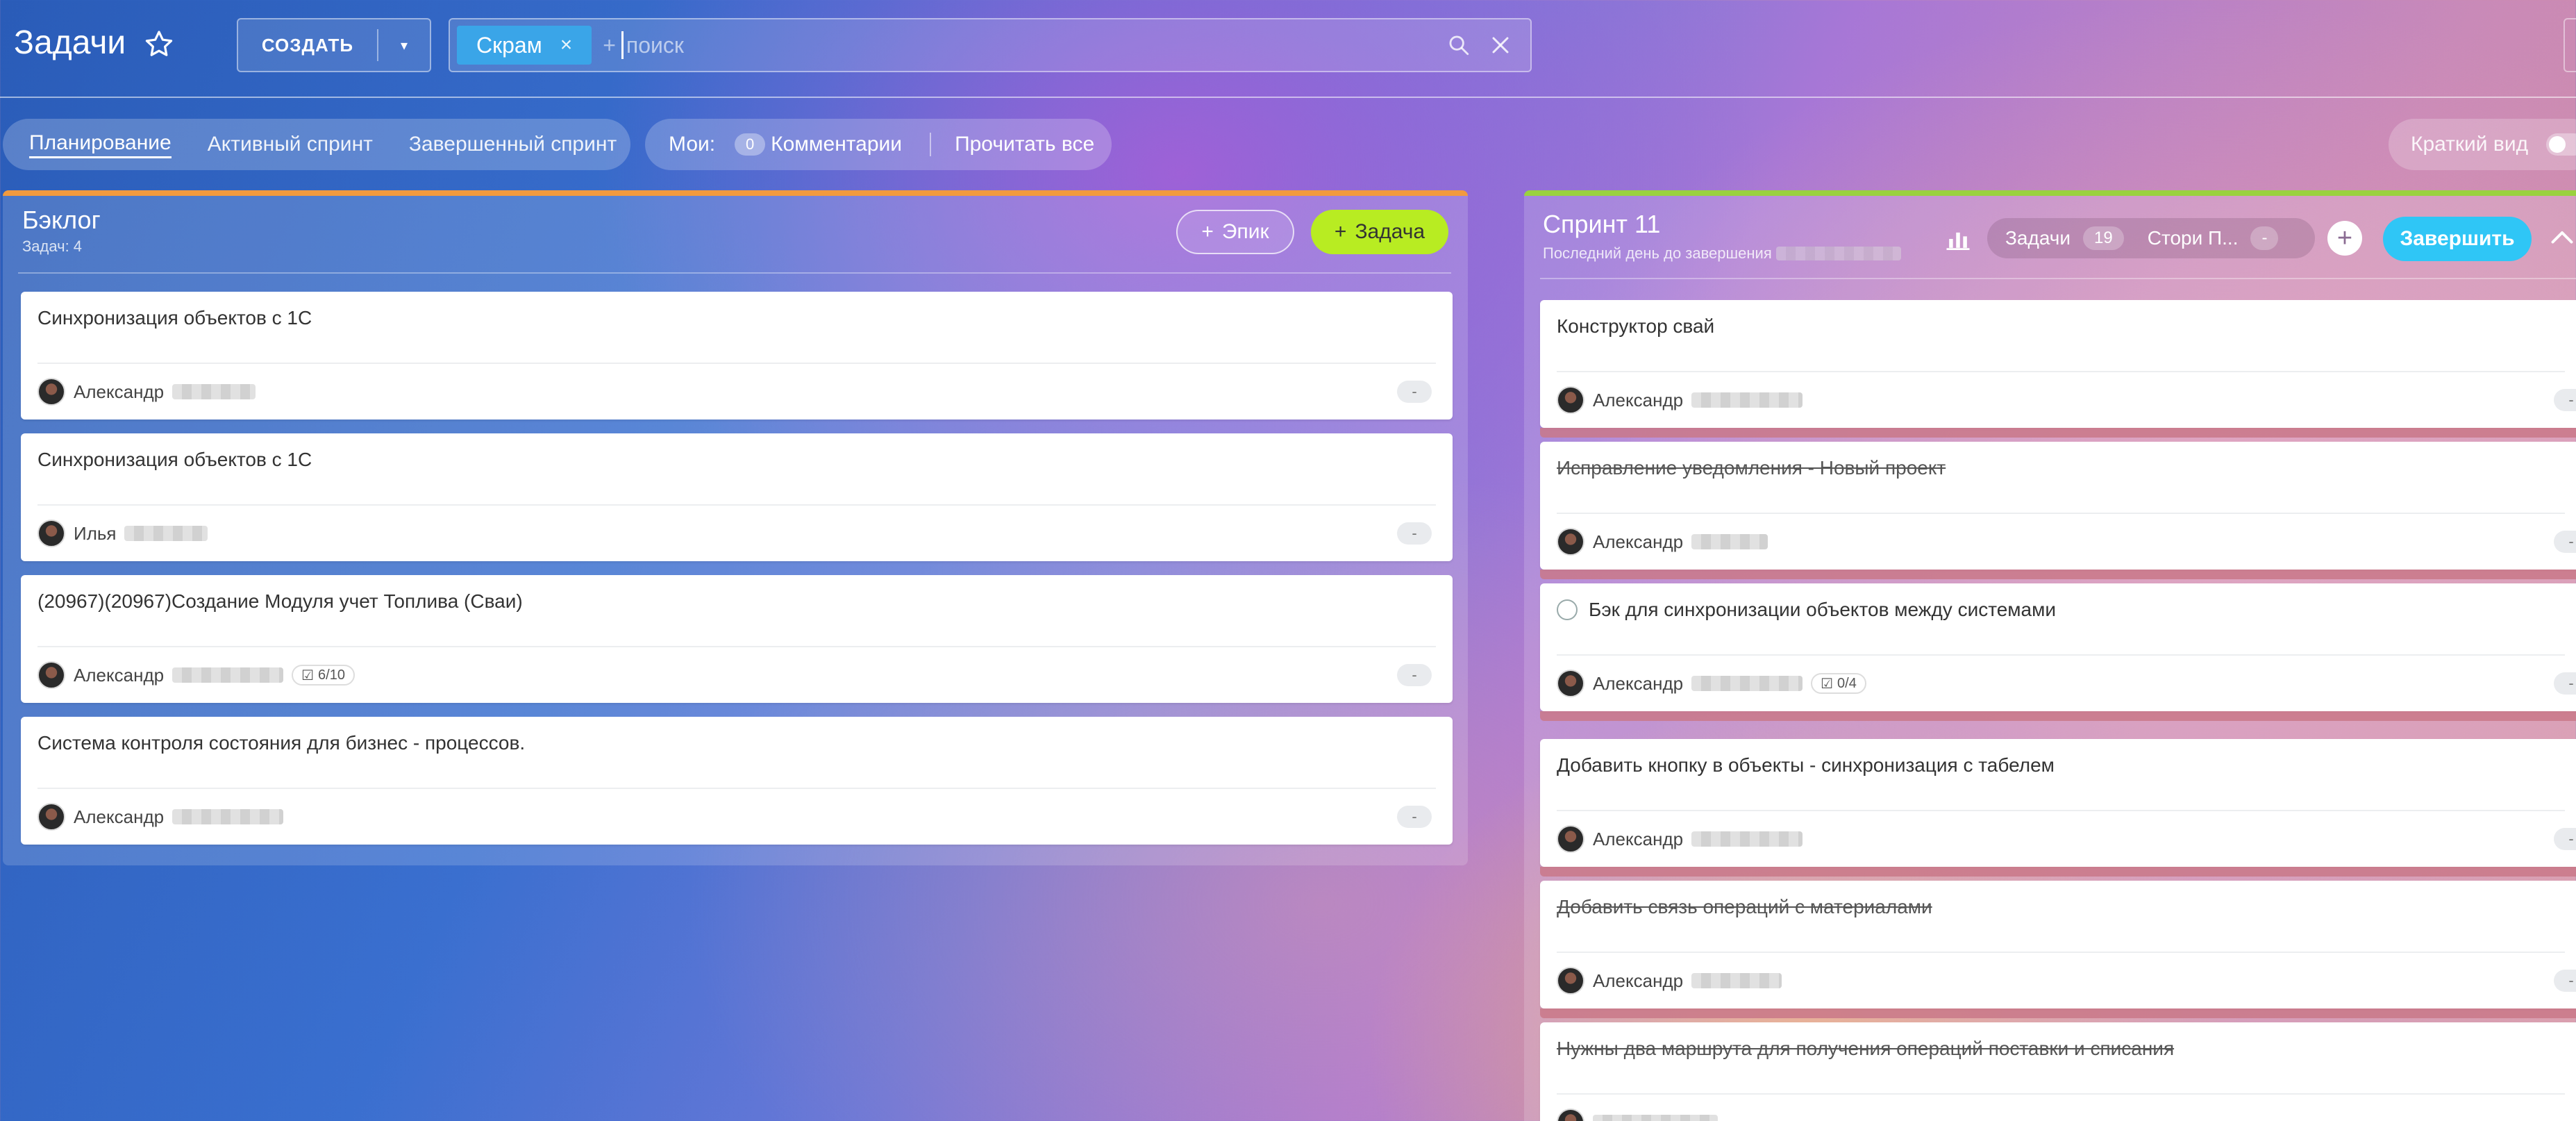 This screenshot has height=1121, width=2576. I want to click on chevron-up-icon, so click(2562, 236).